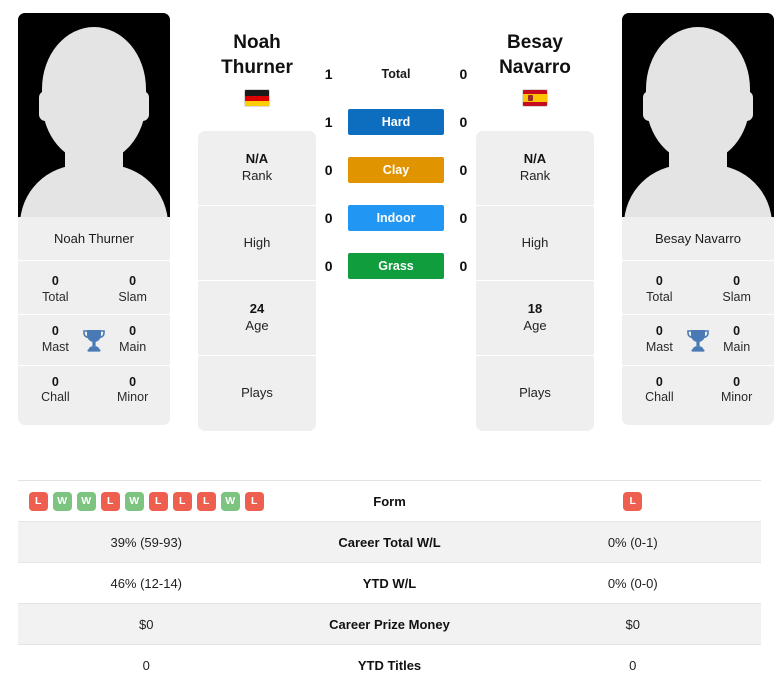 The image size is (779, 699). Describe the element at coordinates (257, 319) in the screenshot. I see `info-age-left: 24 Age` at that location.